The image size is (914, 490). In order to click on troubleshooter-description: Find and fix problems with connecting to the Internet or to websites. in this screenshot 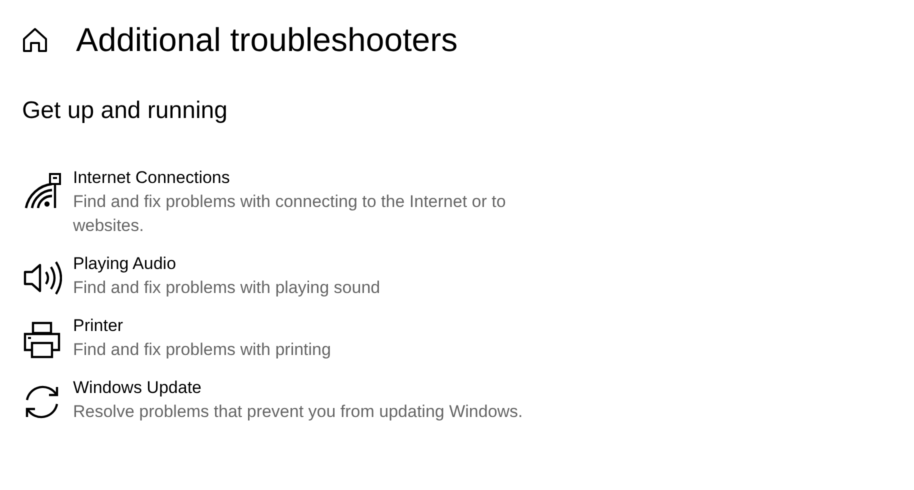, I will do `click(290, 214)`.